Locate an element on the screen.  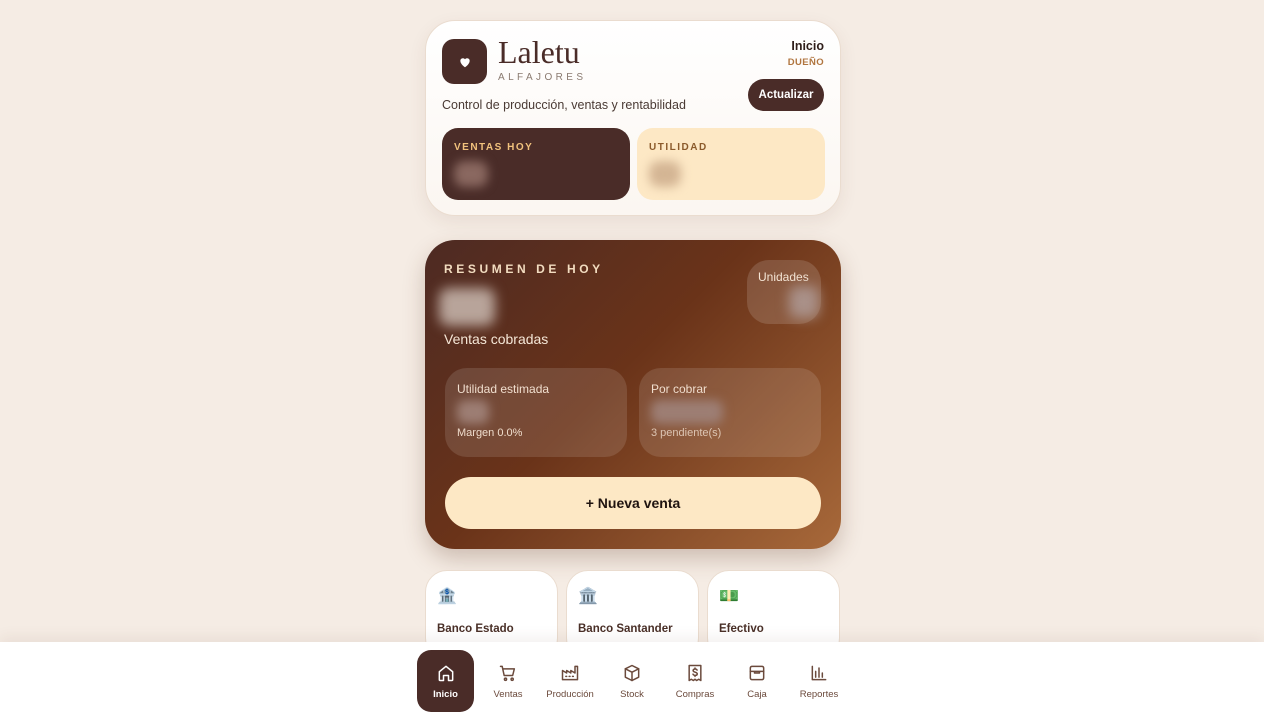
bar-chart-icon is located at coordinates (819, 672).